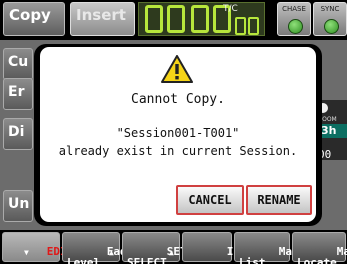  I want to click on side-button-label: Di, so click(16, 132).